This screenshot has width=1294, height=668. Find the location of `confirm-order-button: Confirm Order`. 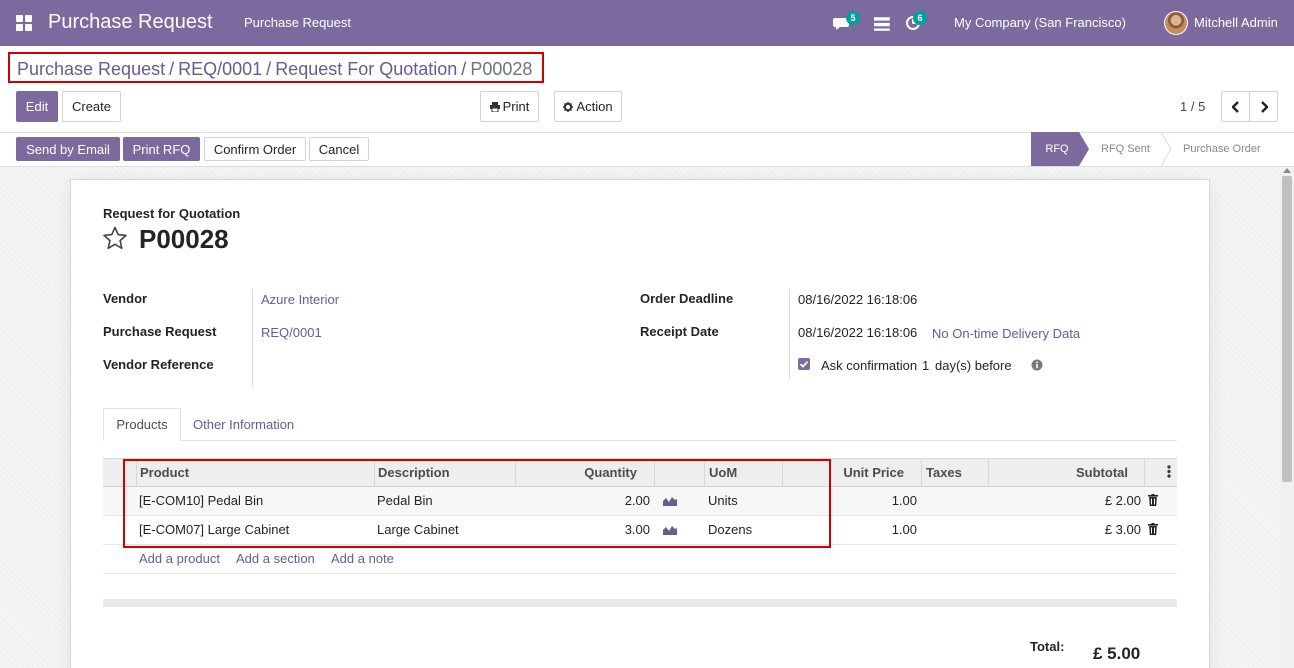

confirm-order-button: Confirm Order is located at coordinates (255, 149).